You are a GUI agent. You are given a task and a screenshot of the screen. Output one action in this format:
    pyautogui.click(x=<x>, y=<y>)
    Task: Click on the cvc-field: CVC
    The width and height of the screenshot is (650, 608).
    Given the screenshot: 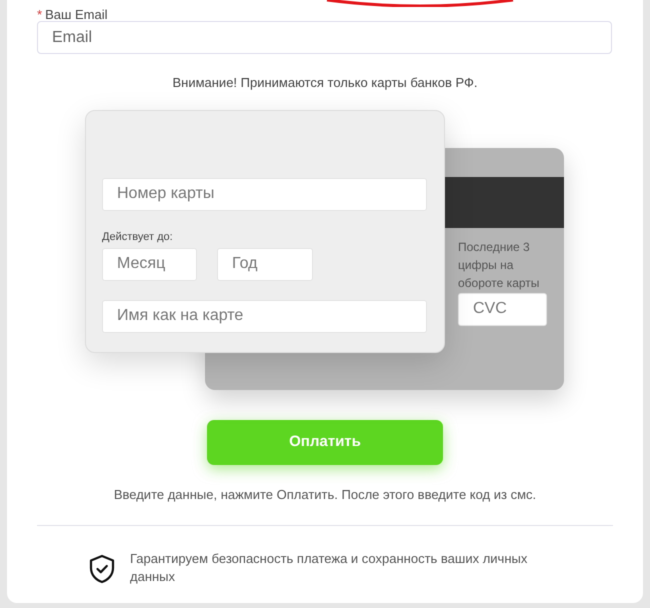 What is the action you would take?
    pyautogui.click(x=502, y=309)
    